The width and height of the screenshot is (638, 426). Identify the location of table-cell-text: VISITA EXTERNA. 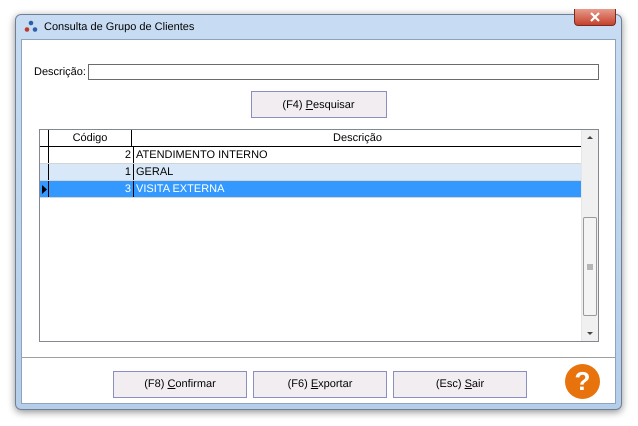
(180, 189).